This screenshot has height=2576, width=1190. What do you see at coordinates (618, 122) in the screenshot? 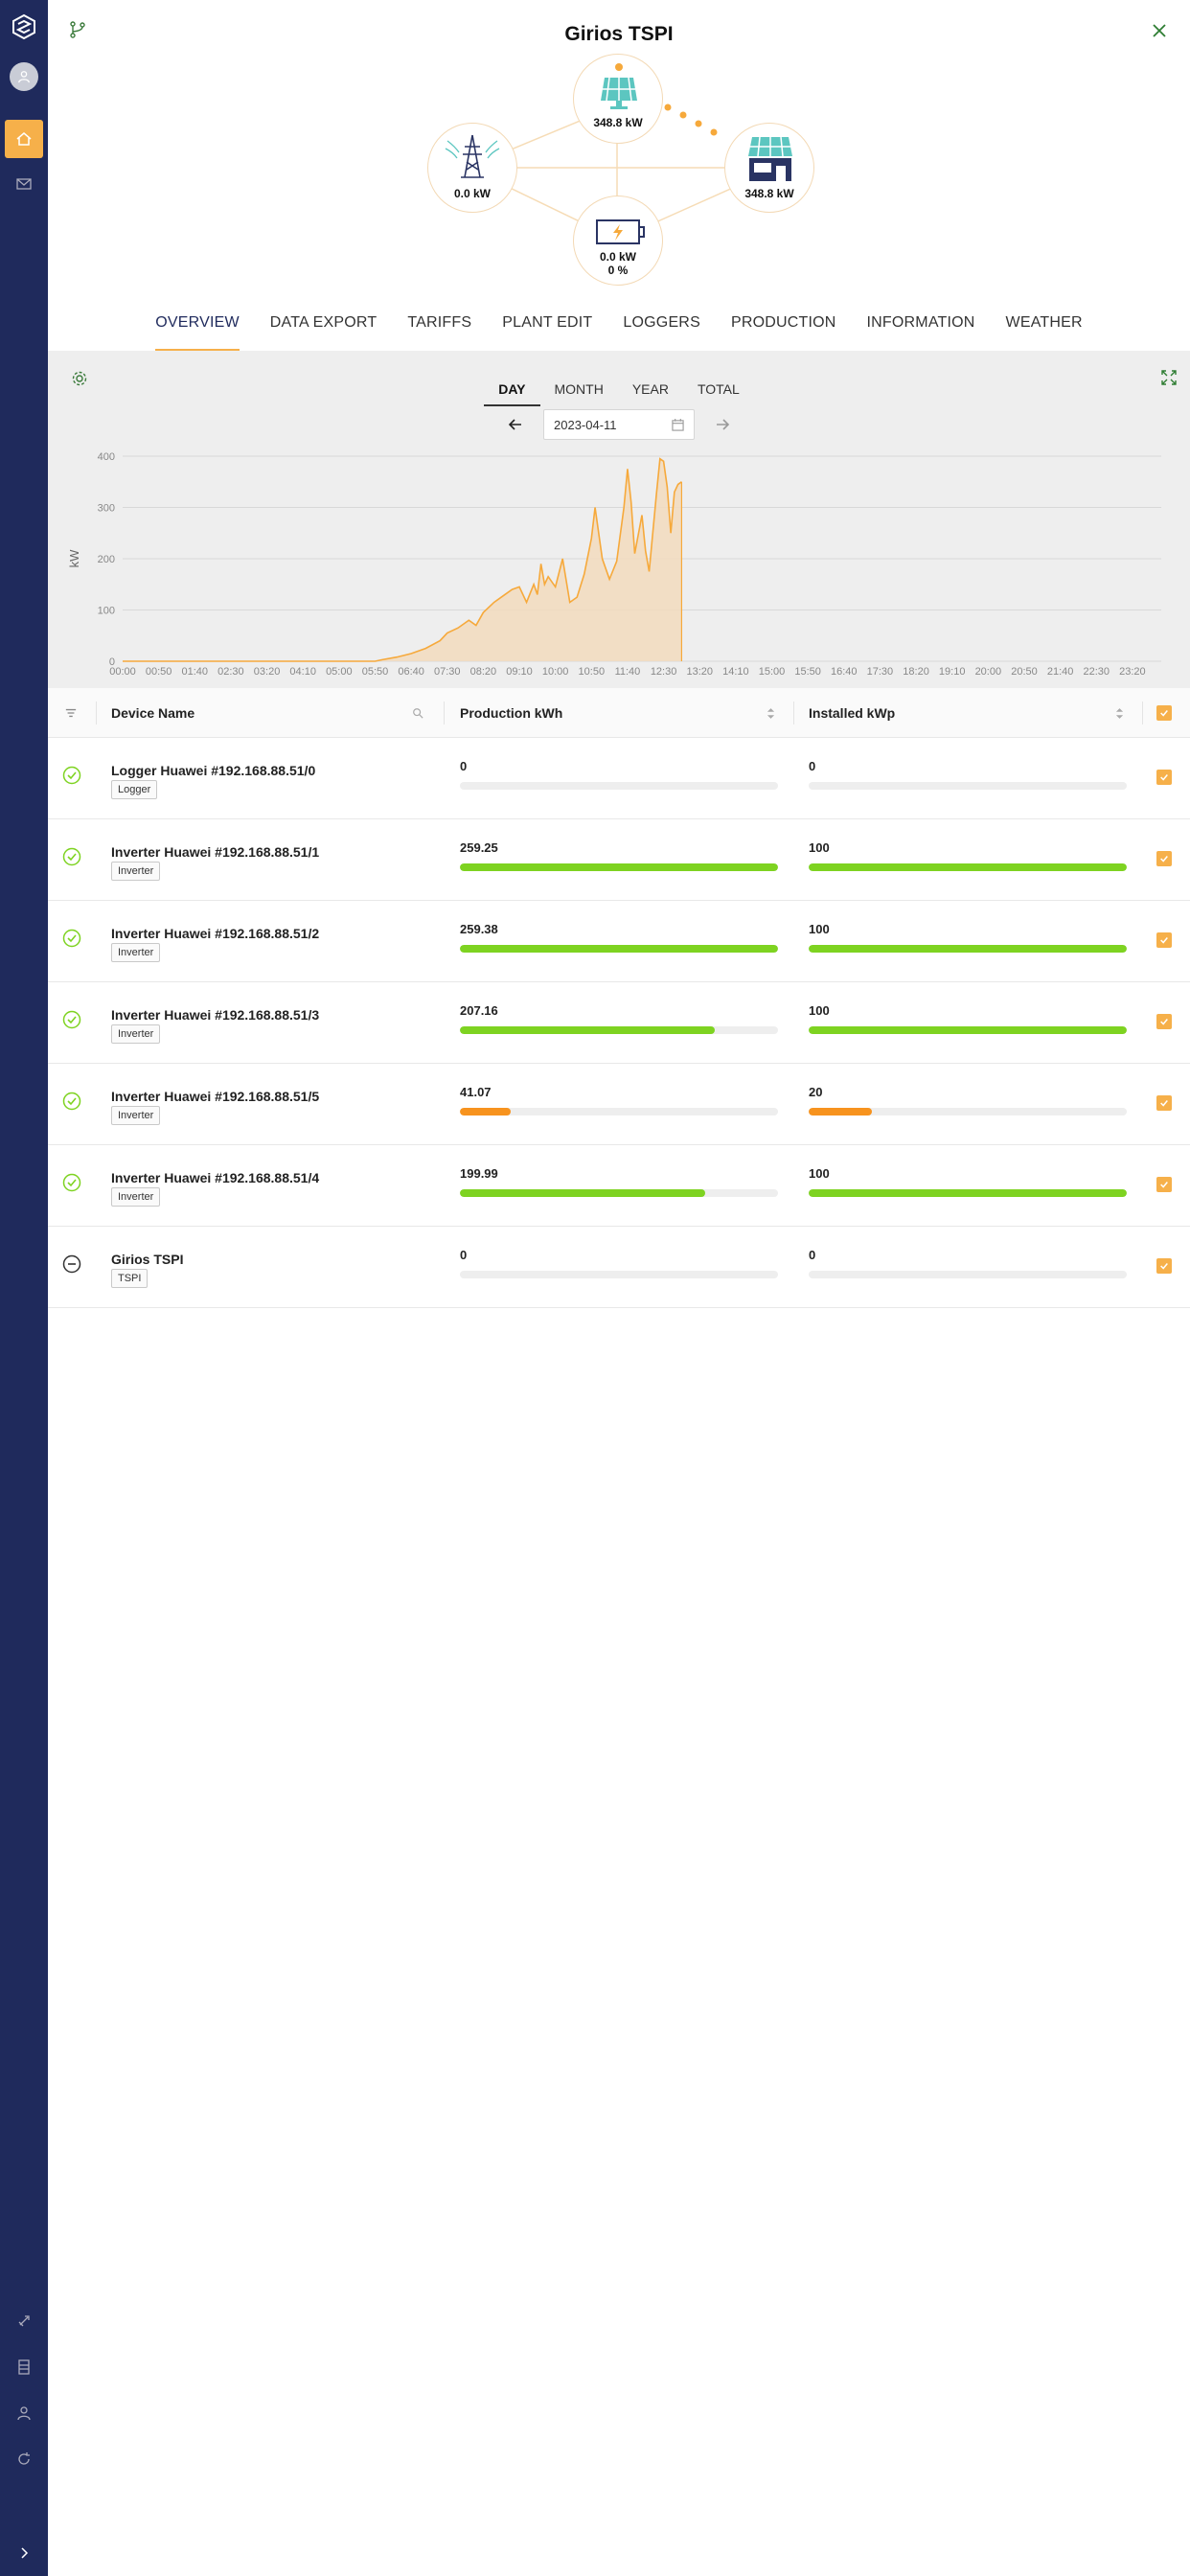
I see `solar-power-value: 348.8 kW` at bounding box center [618, 122].